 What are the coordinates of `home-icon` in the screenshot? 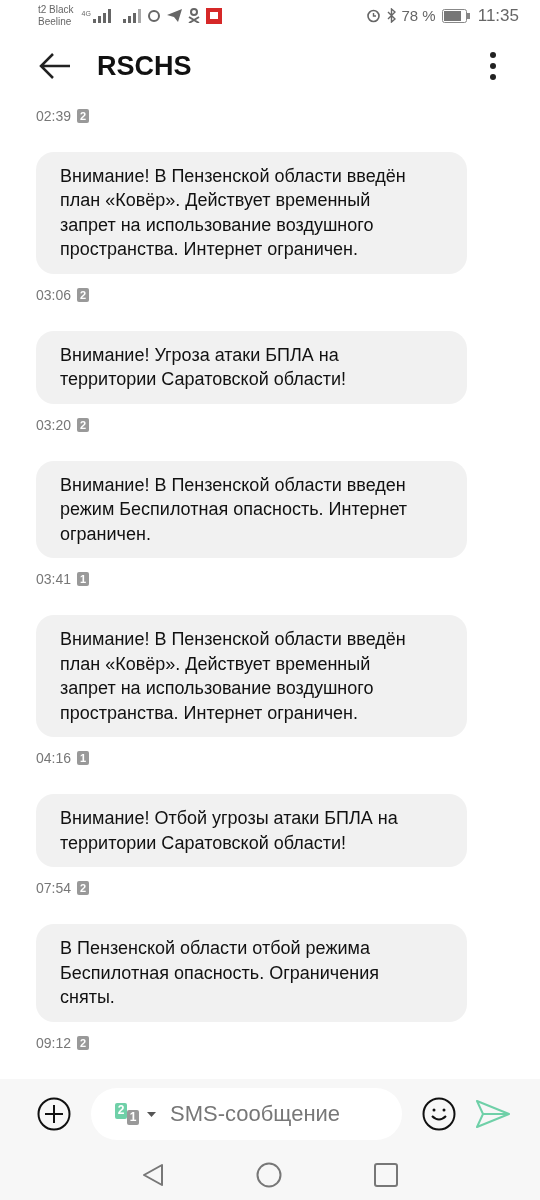 It's located at (269, 1174).